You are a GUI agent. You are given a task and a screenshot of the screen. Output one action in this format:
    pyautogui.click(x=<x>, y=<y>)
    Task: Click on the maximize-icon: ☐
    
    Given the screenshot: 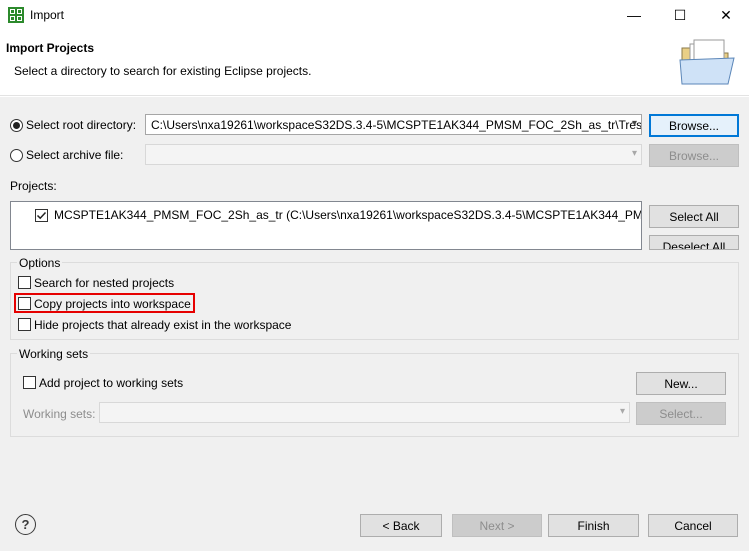 What is the action you would take?
    pyautogui.click(x=680, y=14)
    